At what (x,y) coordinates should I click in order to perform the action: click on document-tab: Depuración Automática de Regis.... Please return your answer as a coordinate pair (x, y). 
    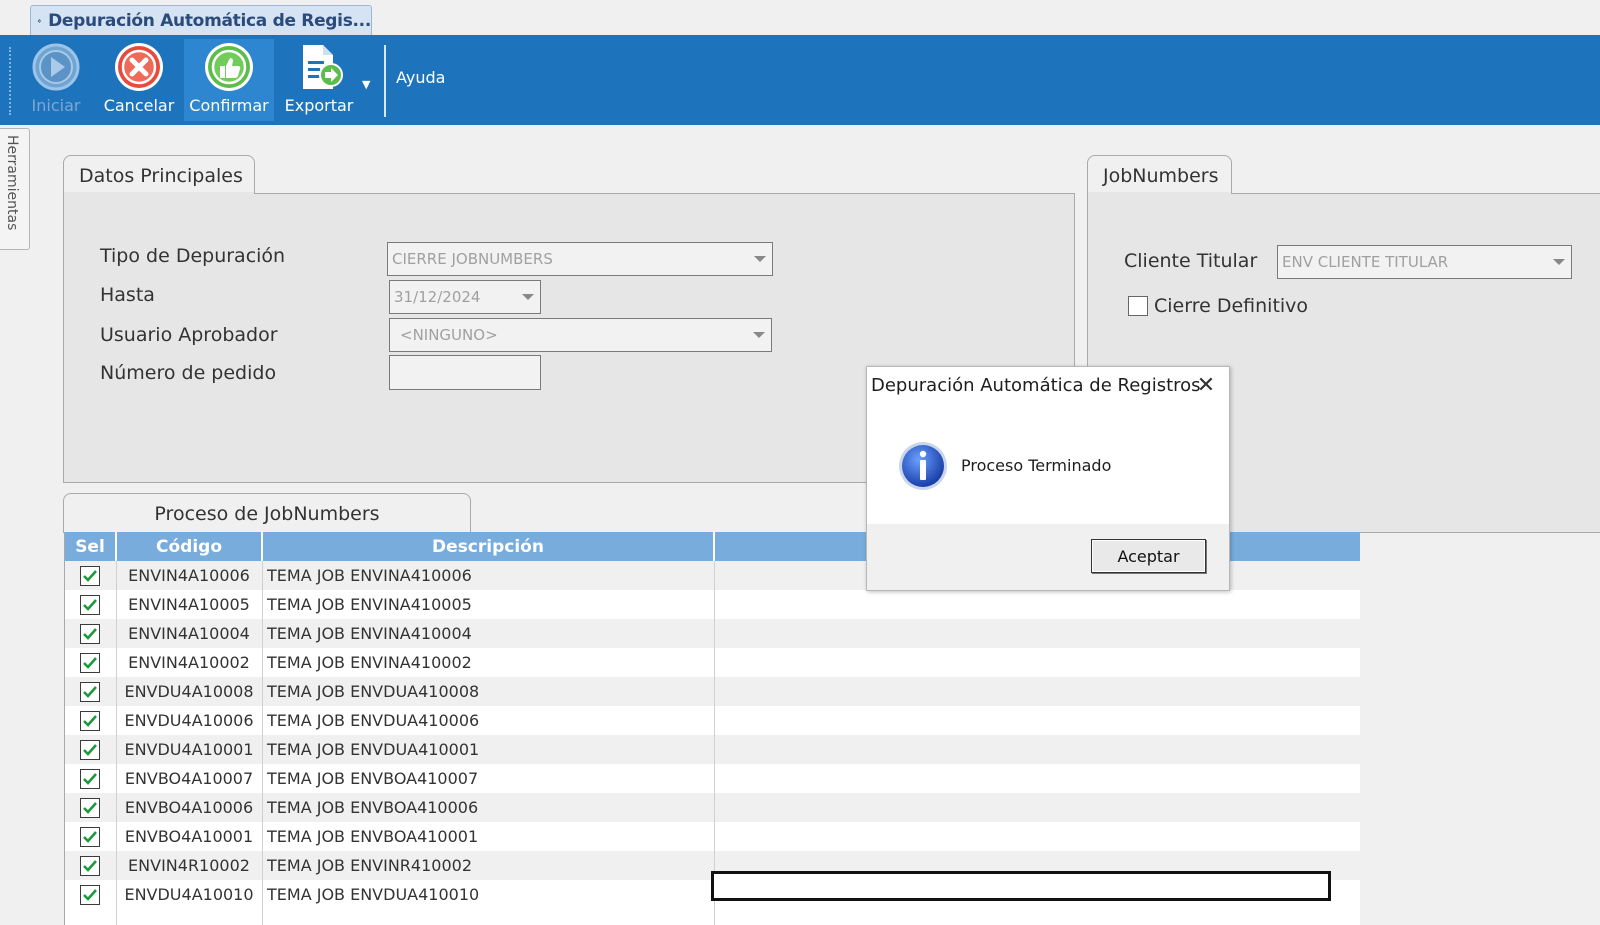
    Looking at the image, I should click on (201, 20).